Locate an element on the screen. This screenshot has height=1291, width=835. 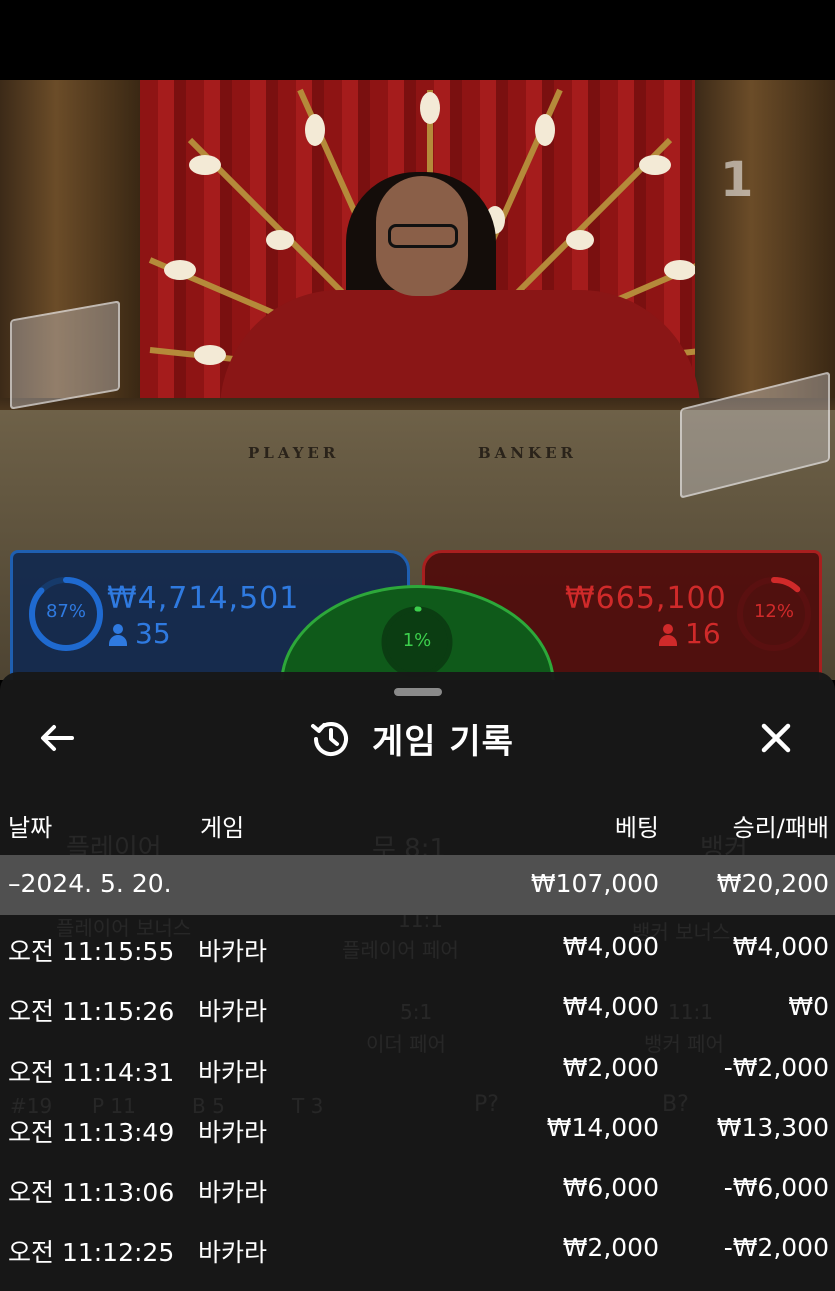
table-number: 1 is located at coordinates (737, 180).